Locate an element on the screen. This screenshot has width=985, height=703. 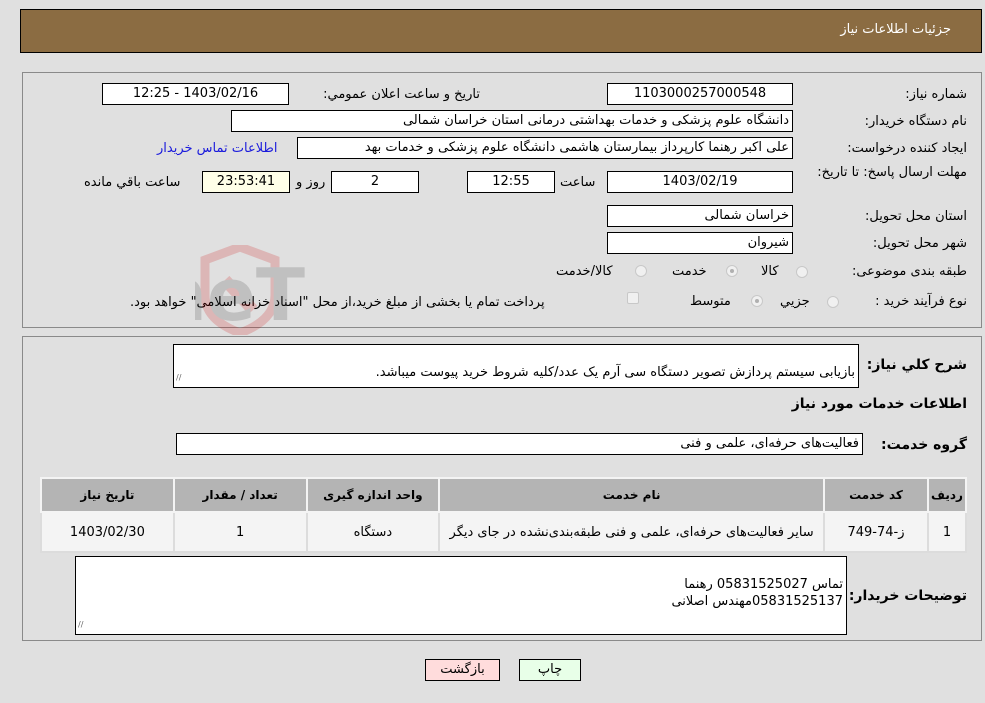
cell-quantity: 1 is located at coordinates (240, 532).